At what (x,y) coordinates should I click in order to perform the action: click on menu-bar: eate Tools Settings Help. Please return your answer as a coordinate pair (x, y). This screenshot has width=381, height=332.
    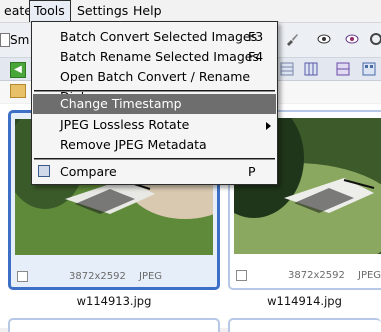
    Looking at the image, I should click on (190, 11).